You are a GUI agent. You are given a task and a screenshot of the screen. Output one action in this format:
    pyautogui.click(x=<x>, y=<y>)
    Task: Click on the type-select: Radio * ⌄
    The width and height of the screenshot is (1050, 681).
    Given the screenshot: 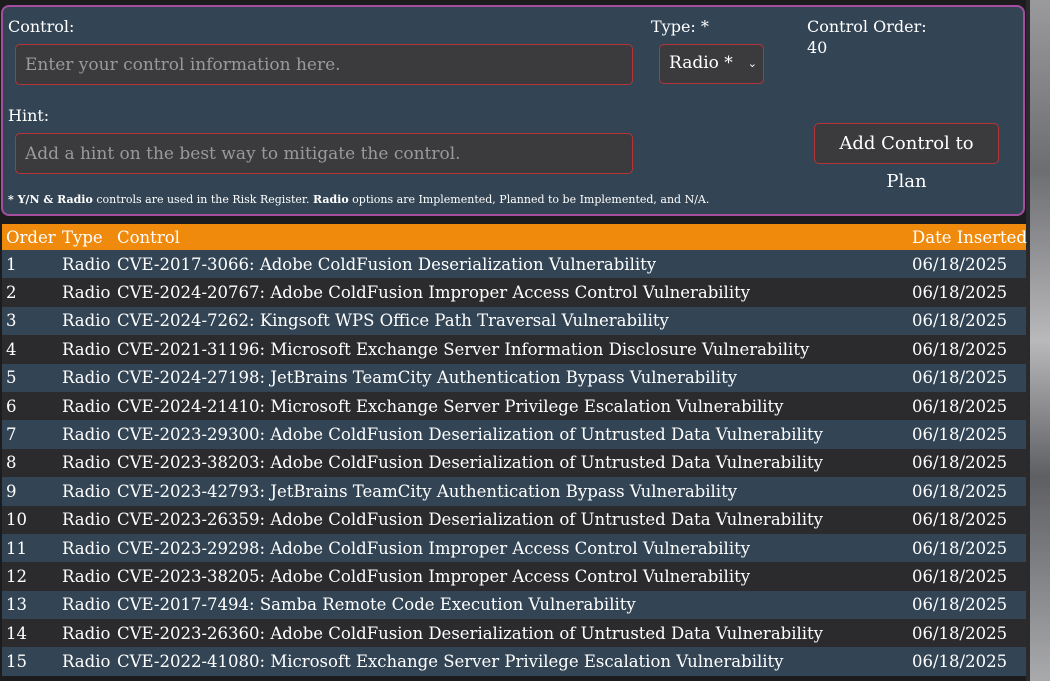 What is the action you would take?
    pyautogui.click(x=711, y=64)
    